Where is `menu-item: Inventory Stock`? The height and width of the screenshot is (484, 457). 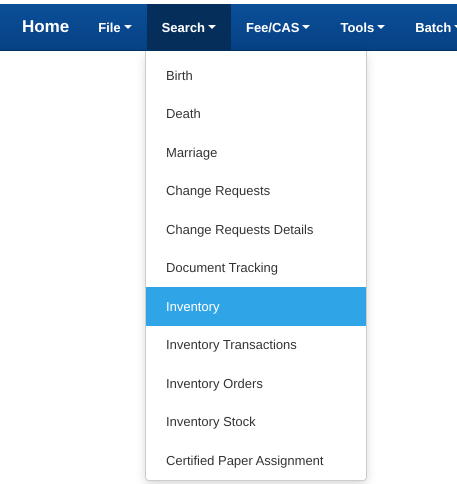
menu-item: Inventory Stock is located at coordinates (256, 421).